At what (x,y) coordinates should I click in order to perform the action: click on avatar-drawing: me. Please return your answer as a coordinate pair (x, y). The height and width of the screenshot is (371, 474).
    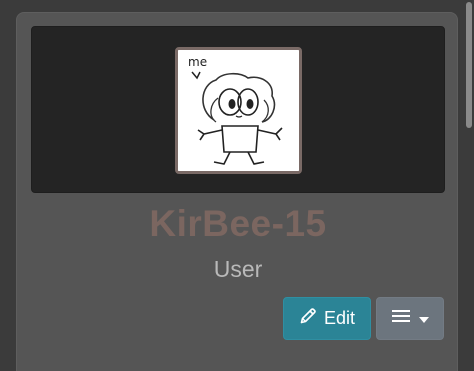
    Looking at the image, I should click on (238, 110).